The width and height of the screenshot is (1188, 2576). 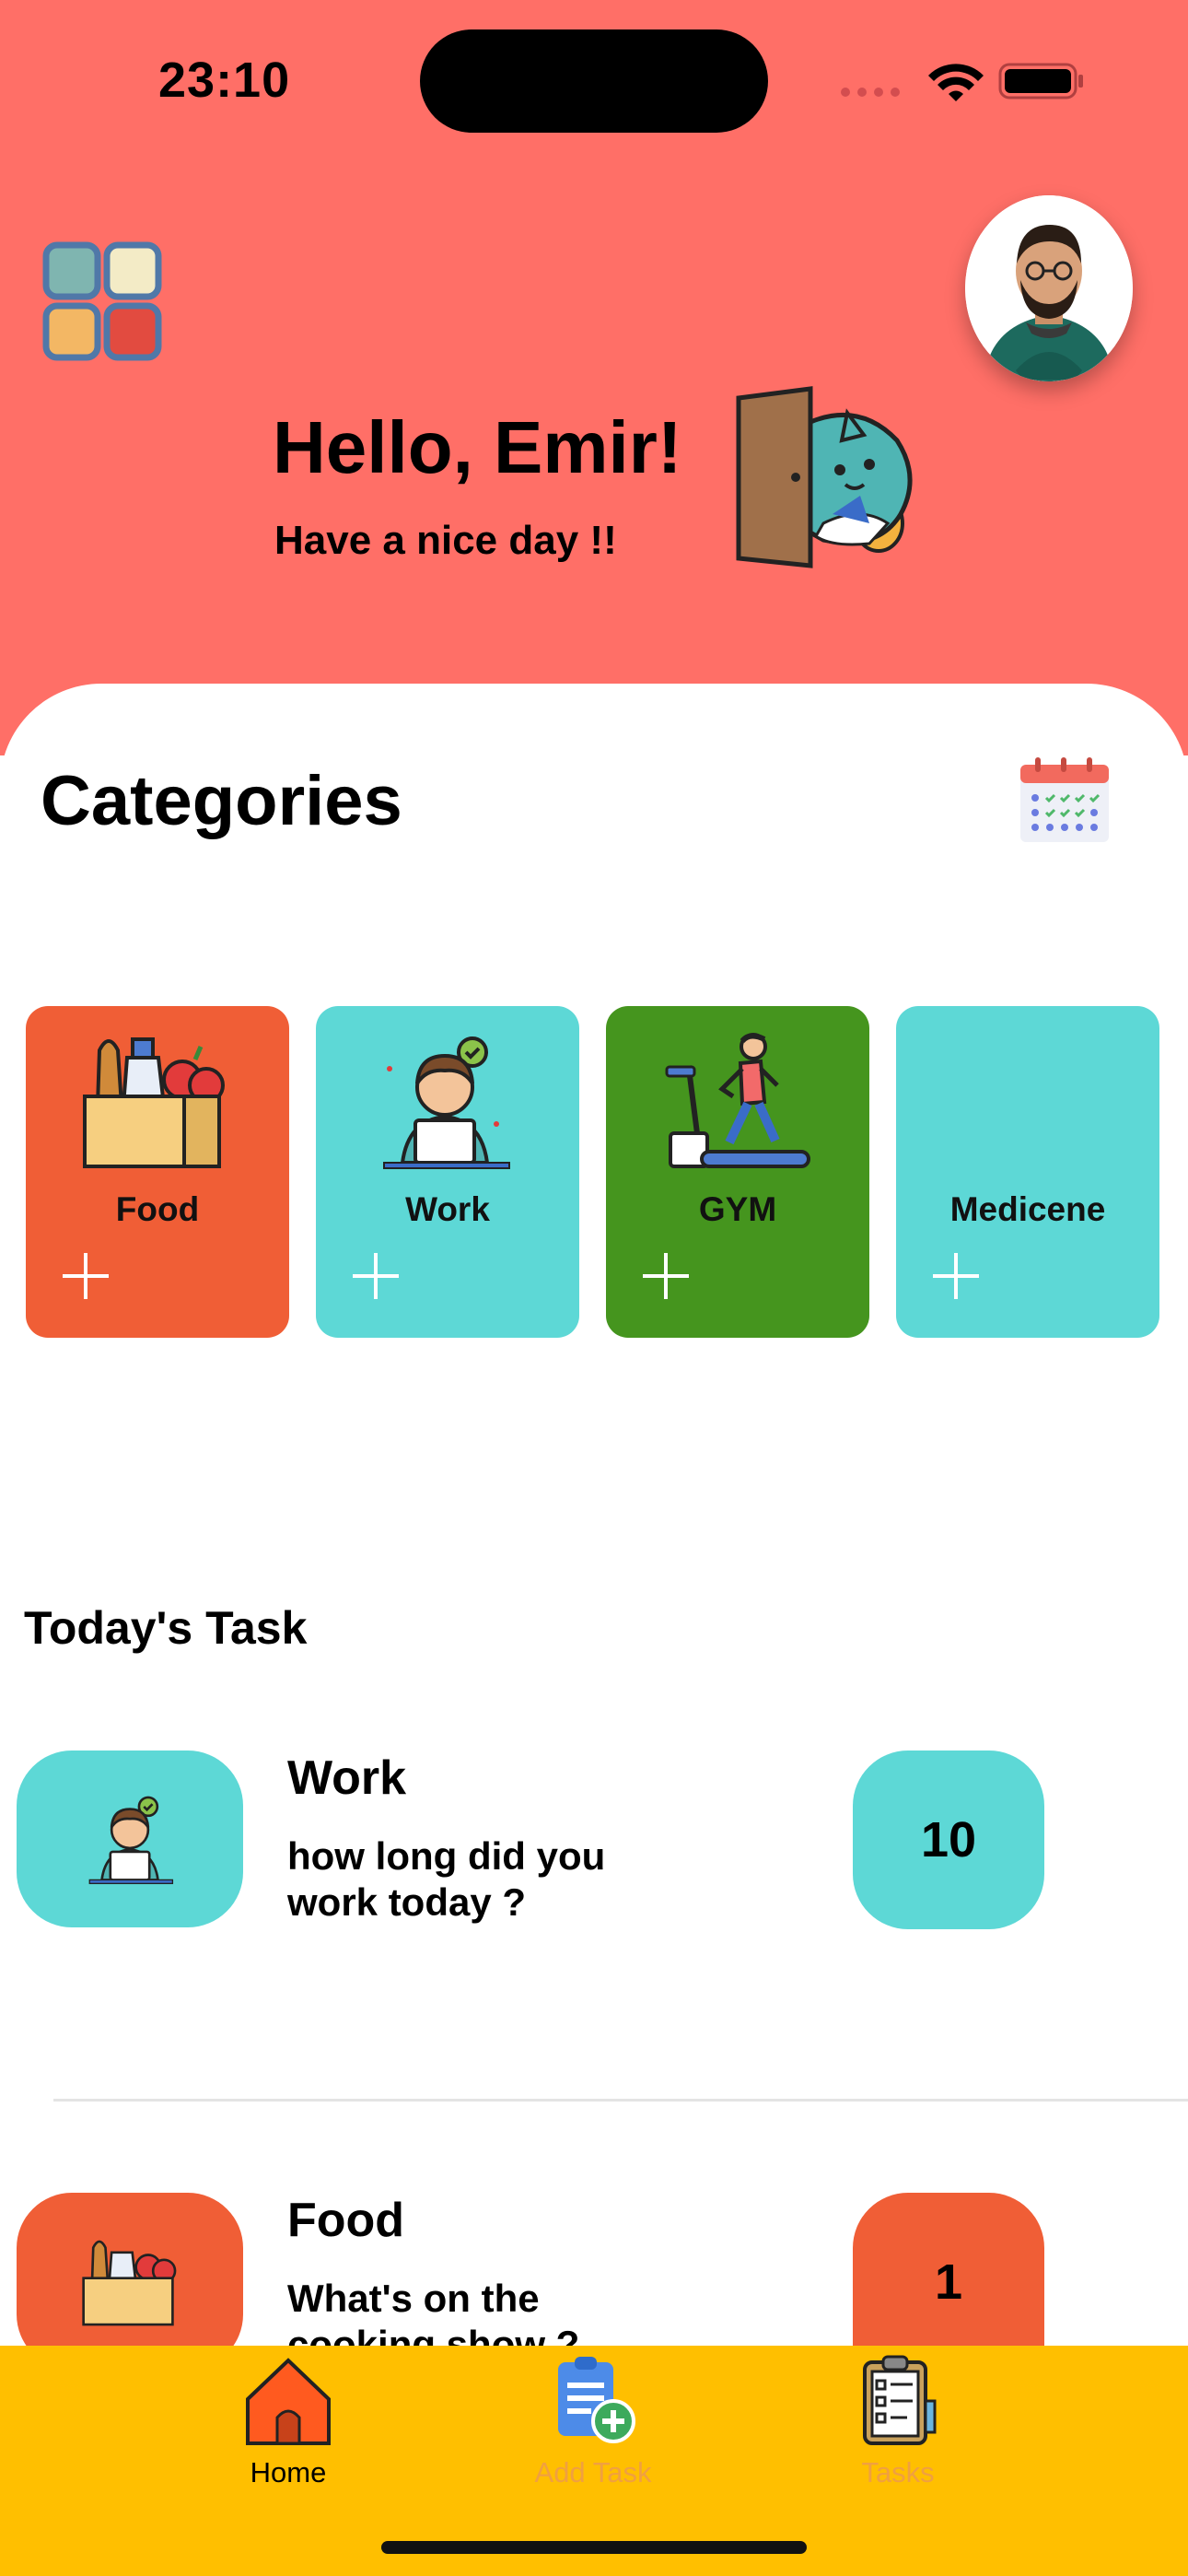 I want to click on status-time: 23:10, so click(x=224, y=80).